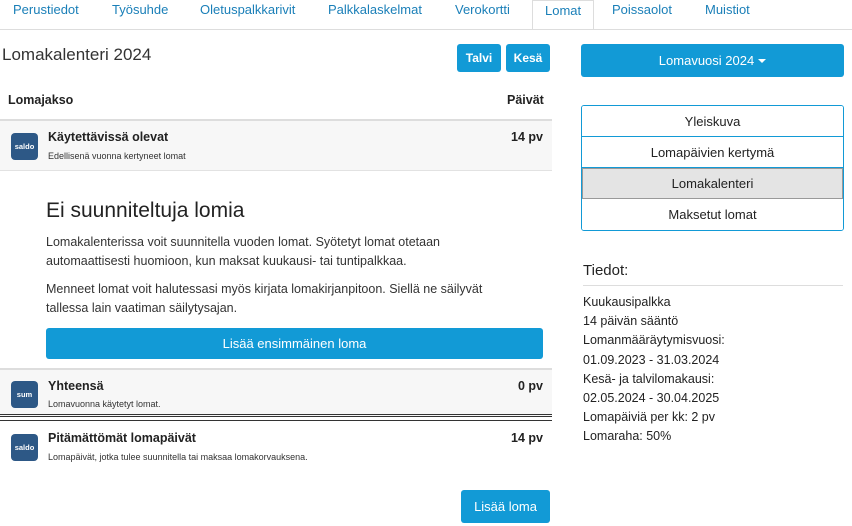 This screenshot has height=526, width=852. I want to click on info-title: Tiedot:, so click(606, 270).